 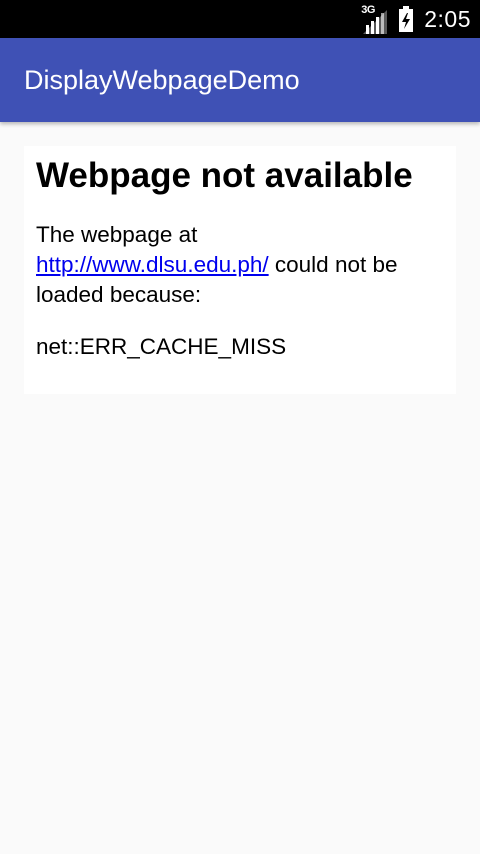 What do you see at coordinates (117, 234) in the screenshot?
I see `error-message-prefix: The webpage at` at bounding box center [117, 234].